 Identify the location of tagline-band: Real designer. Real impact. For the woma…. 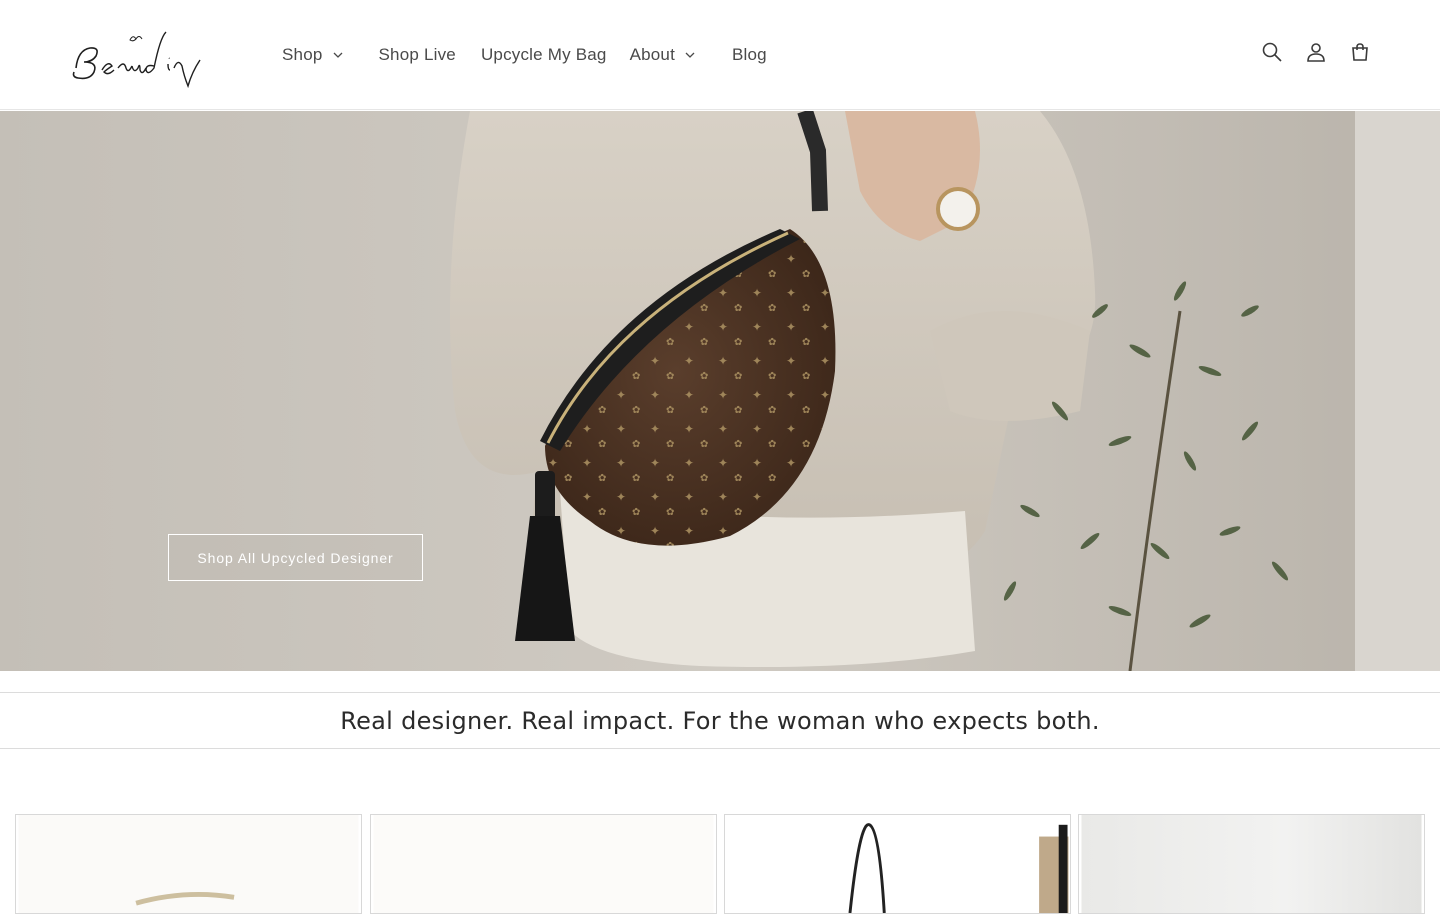
(720, 720).